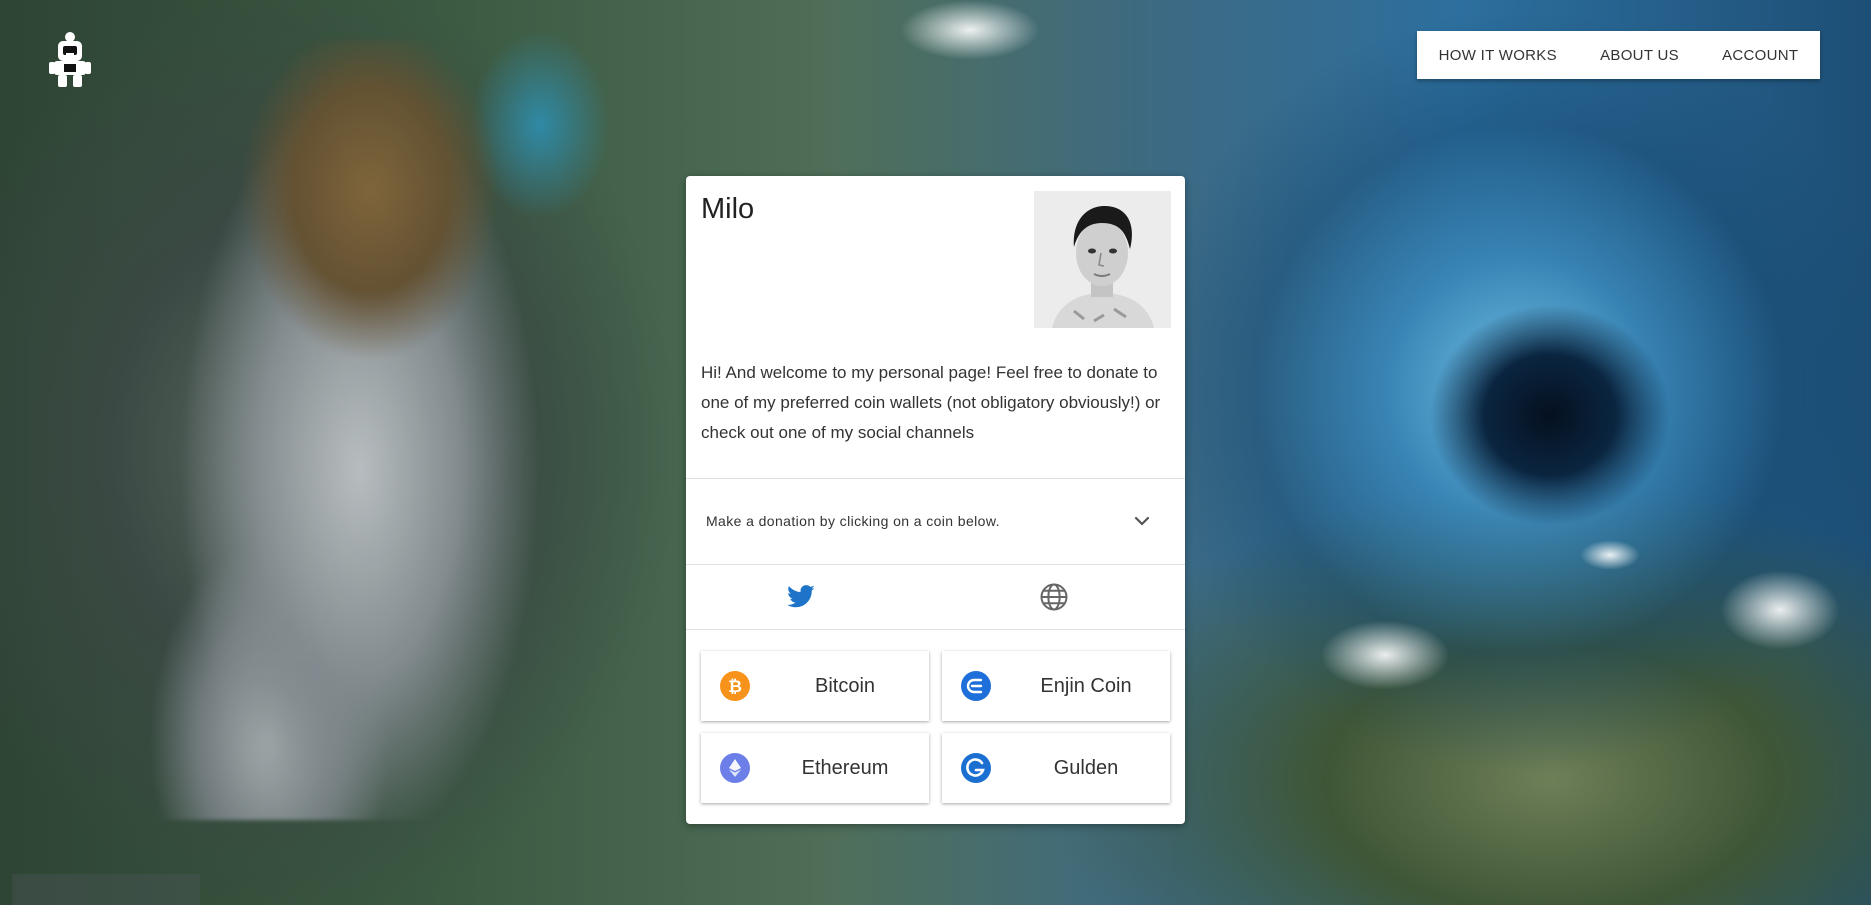 The height and width of the screenshot is (905, 1871). I want to click on profile-name: Milo, so click(728, 209).